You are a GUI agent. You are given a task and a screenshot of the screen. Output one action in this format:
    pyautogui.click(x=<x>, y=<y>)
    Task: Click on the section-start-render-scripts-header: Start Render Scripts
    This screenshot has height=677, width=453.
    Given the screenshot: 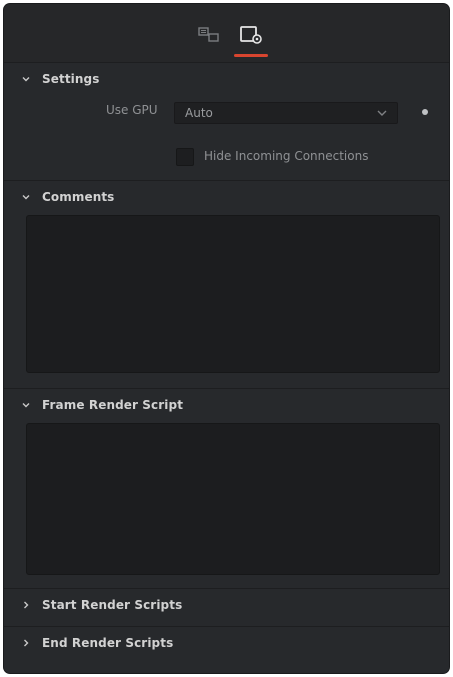 What is the action you would take?
    pyautogui.click(x=226, y=604)
    